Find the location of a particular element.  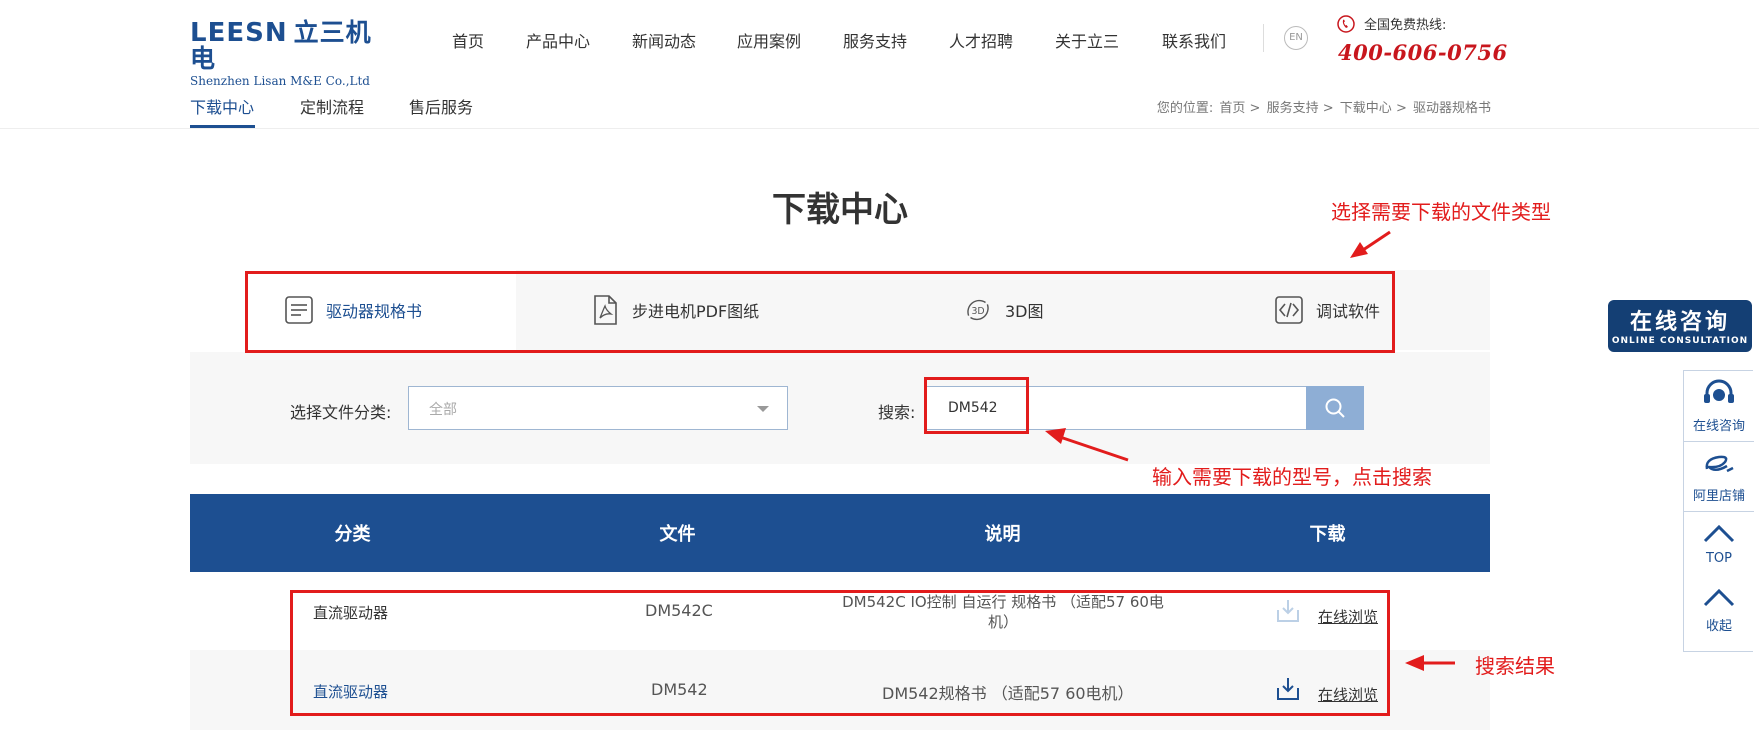

breadcrumb: 您的位置: 首页 > 服务支持 > 下载中心 > 驱动器规格书 is located at coordinates (1324, 106).